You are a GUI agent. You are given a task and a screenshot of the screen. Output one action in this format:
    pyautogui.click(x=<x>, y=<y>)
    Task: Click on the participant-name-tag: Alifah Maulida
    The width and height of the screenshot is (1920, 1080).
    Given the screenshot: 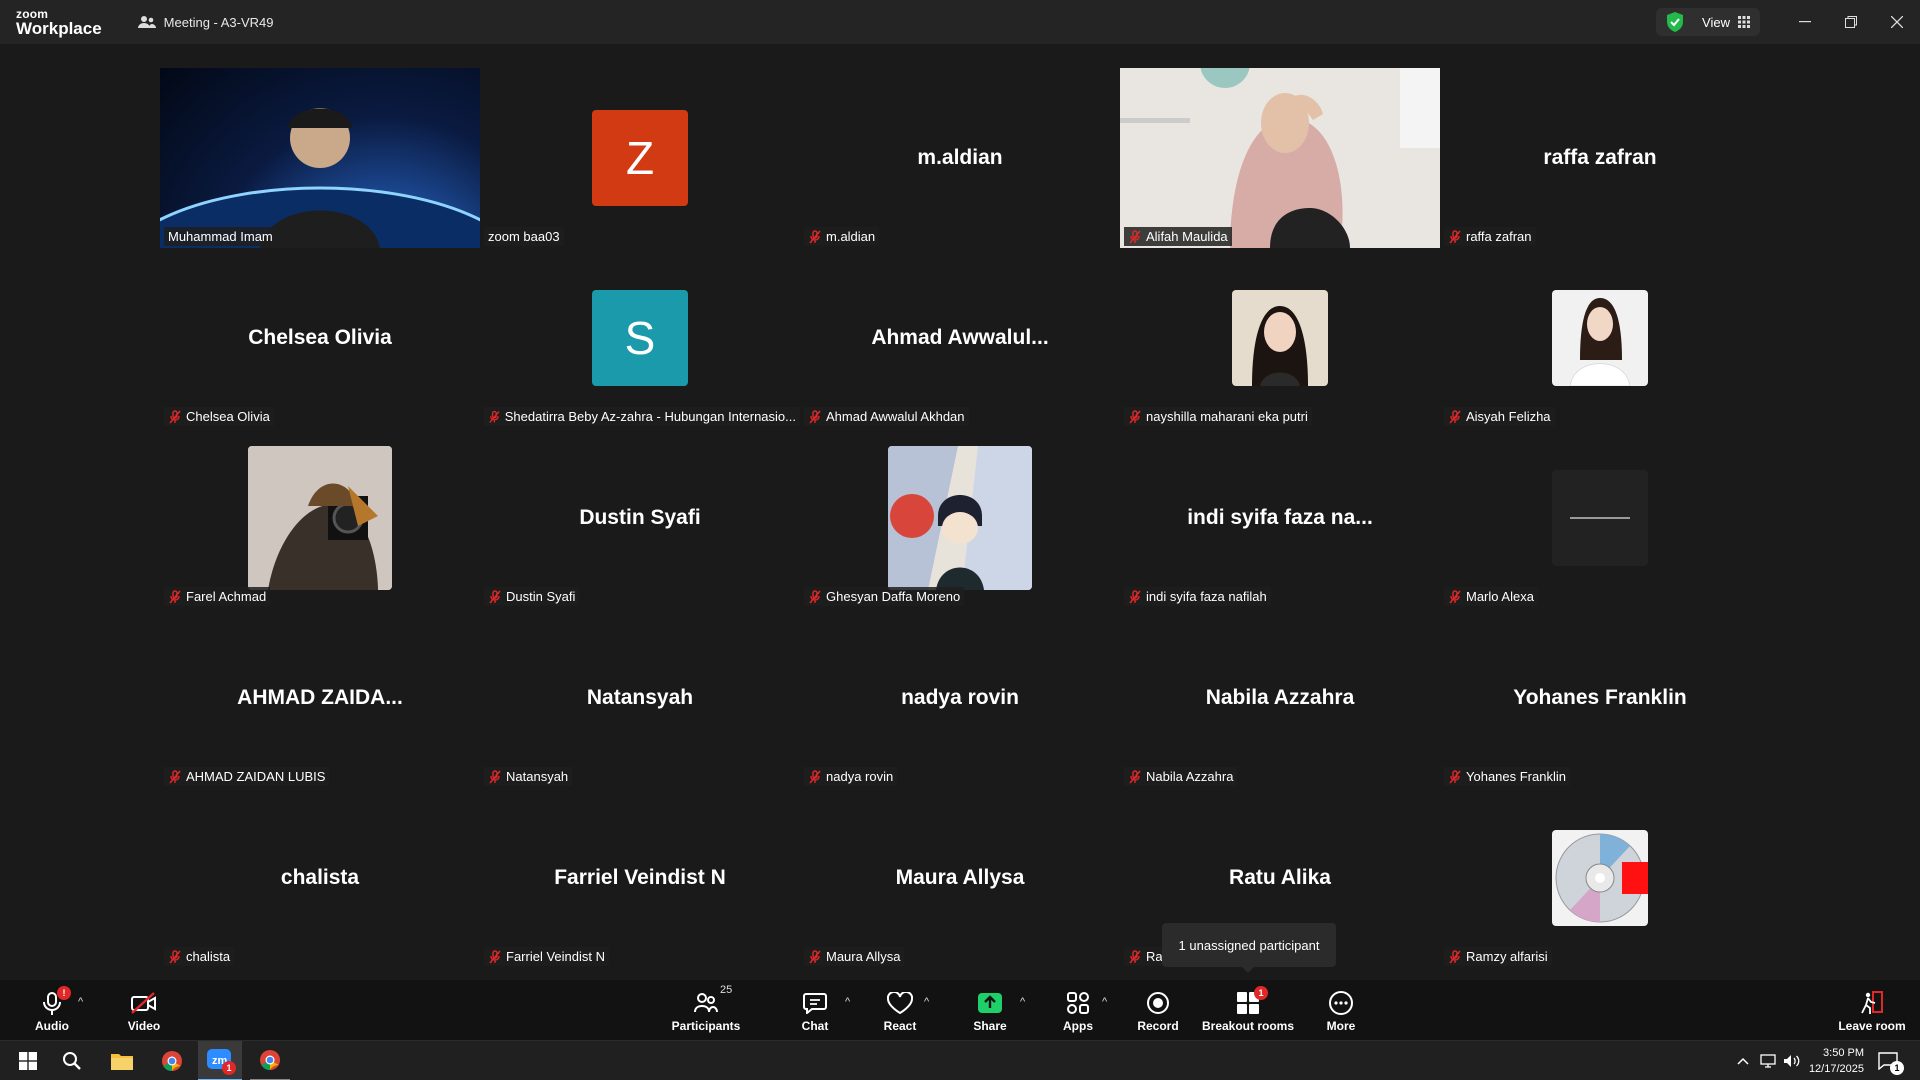 What is the action you would take?
    pyautogui.click(x=1178, y=236)
    